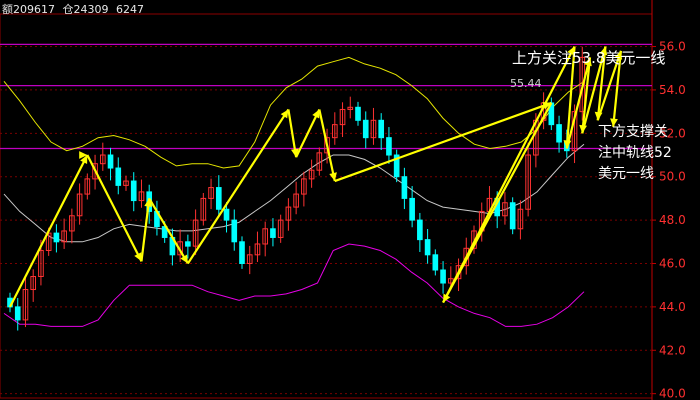 This screenshot has width=700, height=400. What do you see at coordinates (672, 393) in the screenshot?
I see `tick-label: 40.0` at bounding box center [672, 393].